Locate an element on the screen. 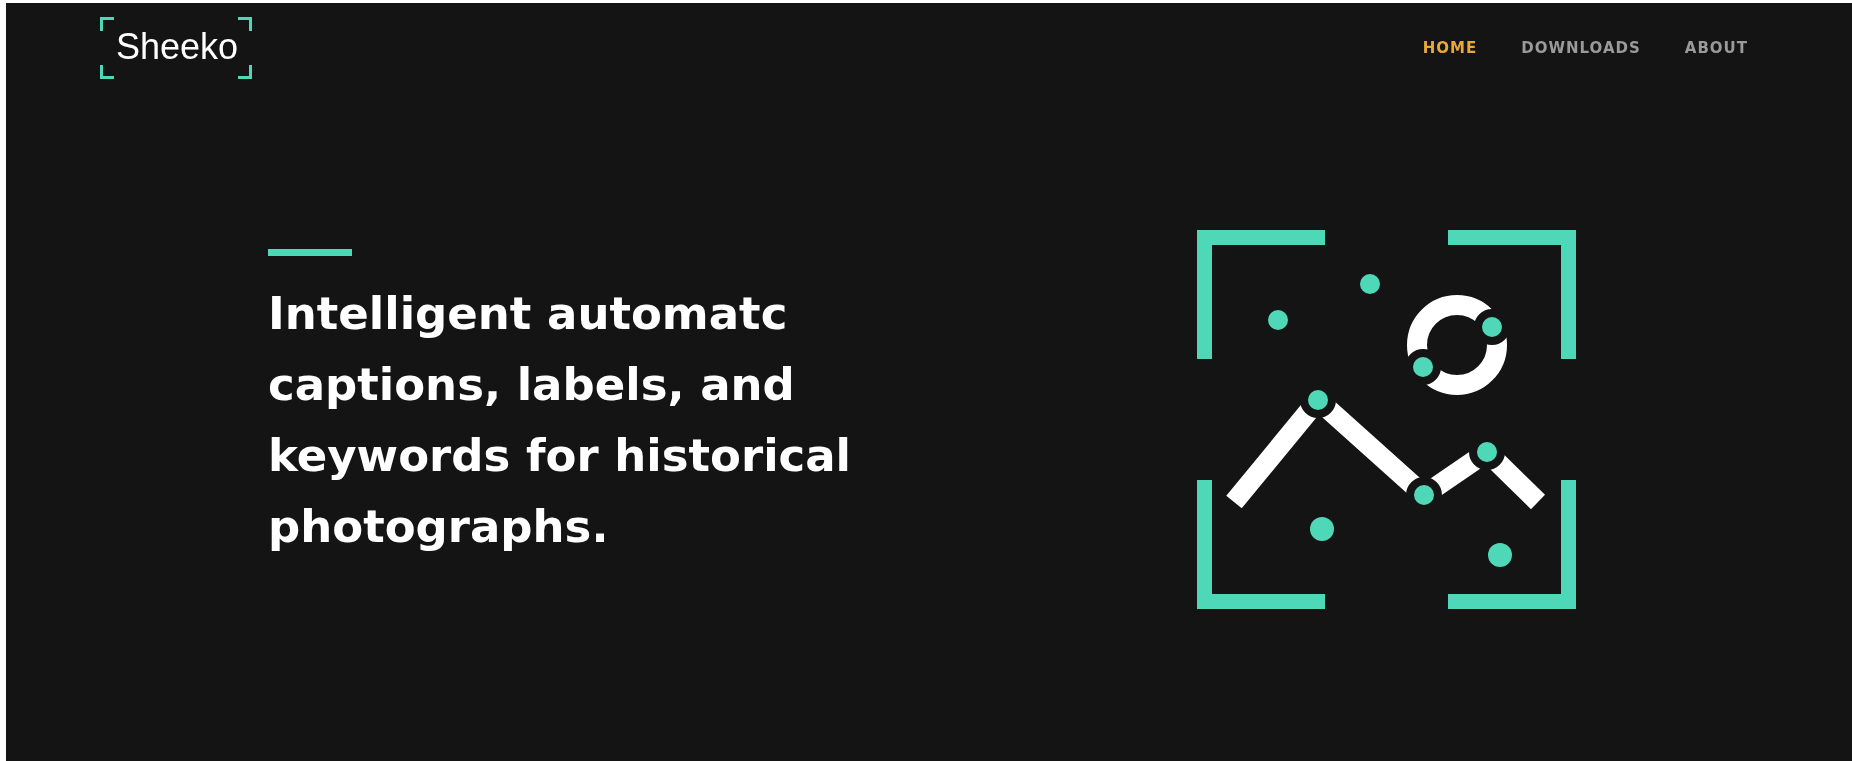 This screenshot has width=1852, height=761. nav-link: DOWNLOADS is located at coordinates (1581, 48).